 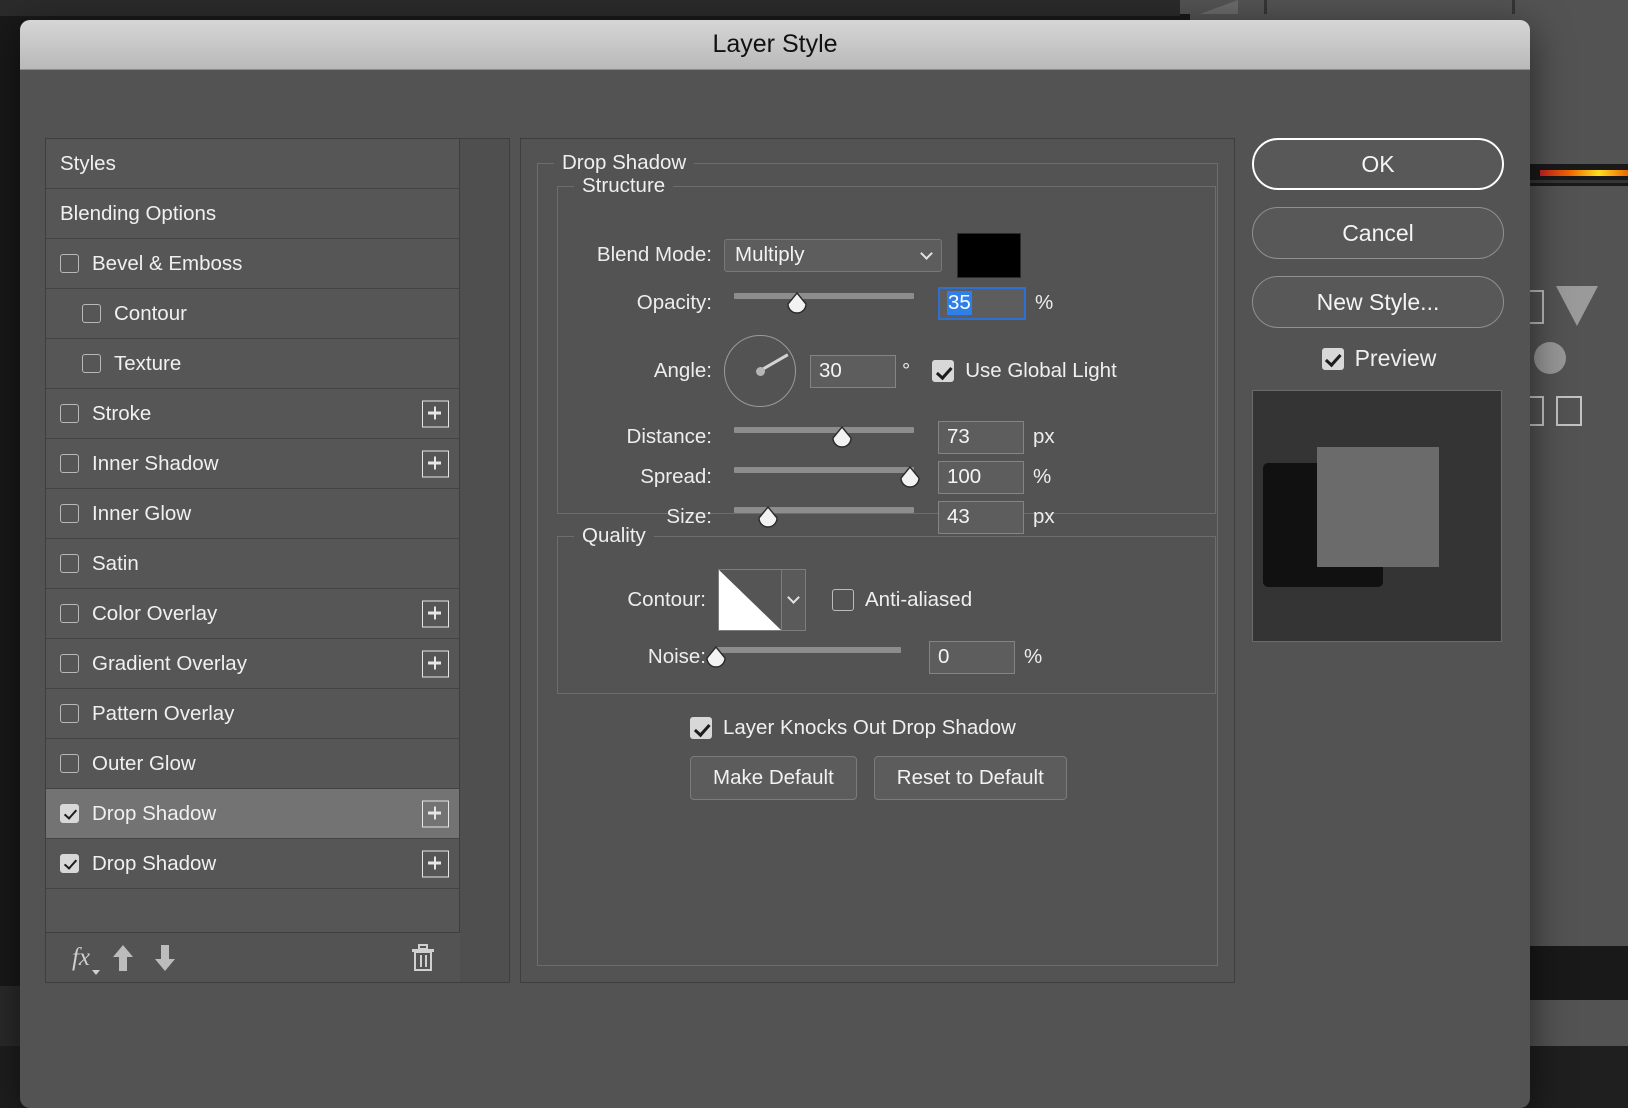 I want to click on spread-row: Spread: 100 %, so click(x=886, y=477).